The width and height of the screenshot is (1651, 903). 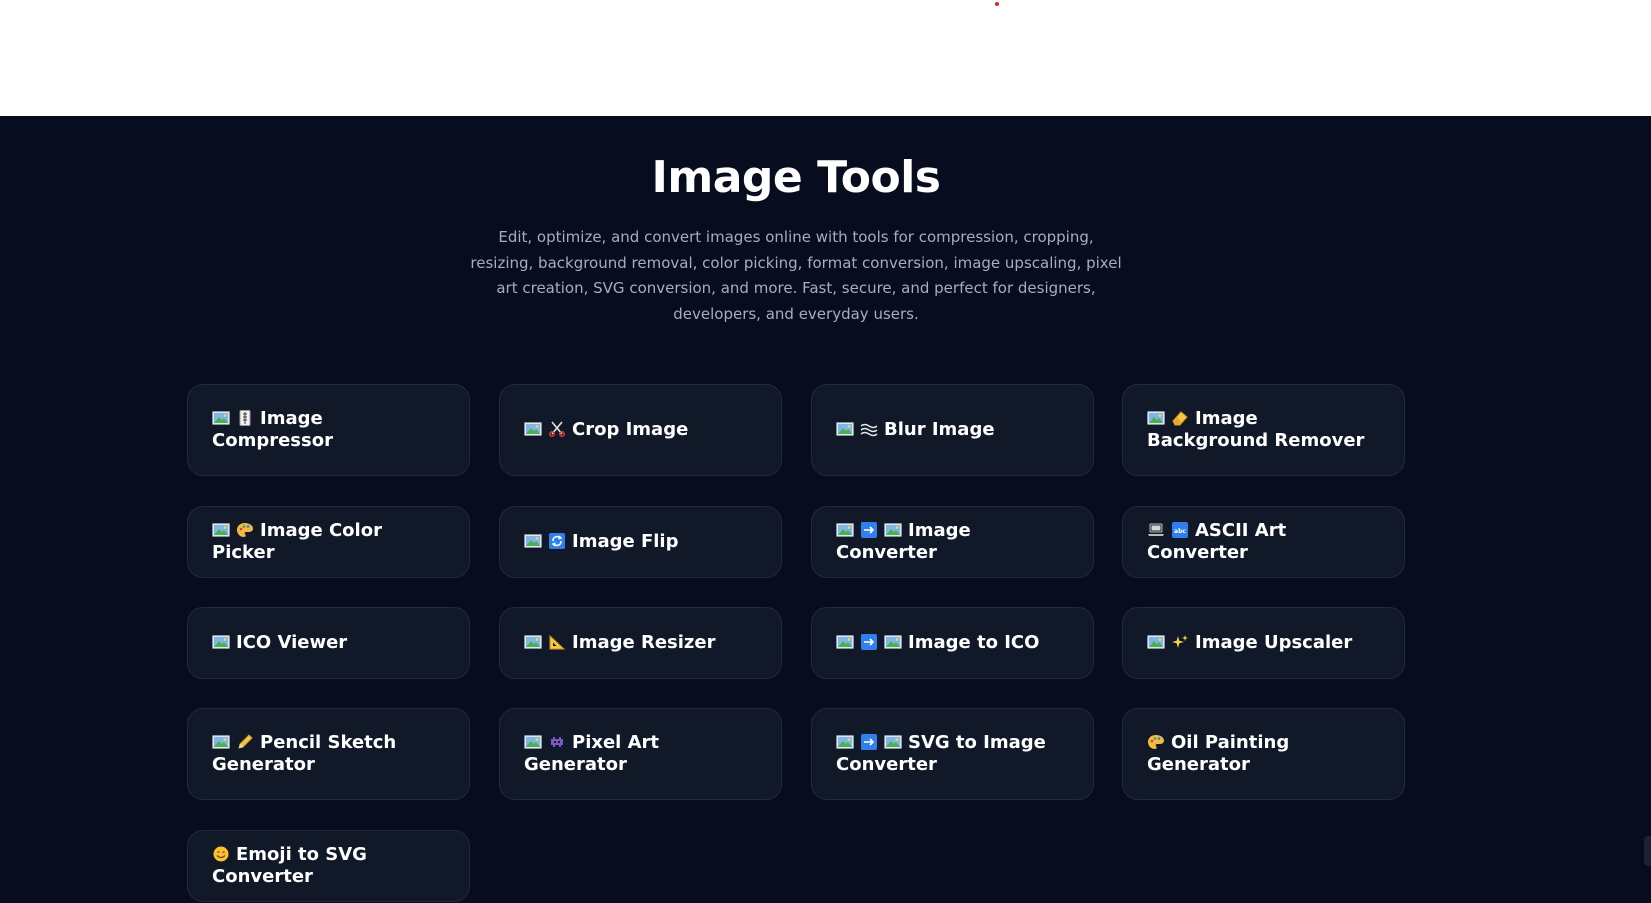 What do you see at coordinates (825, 58) in the screenshot?
I see `top-white-area` at bounding box center [825, 58].